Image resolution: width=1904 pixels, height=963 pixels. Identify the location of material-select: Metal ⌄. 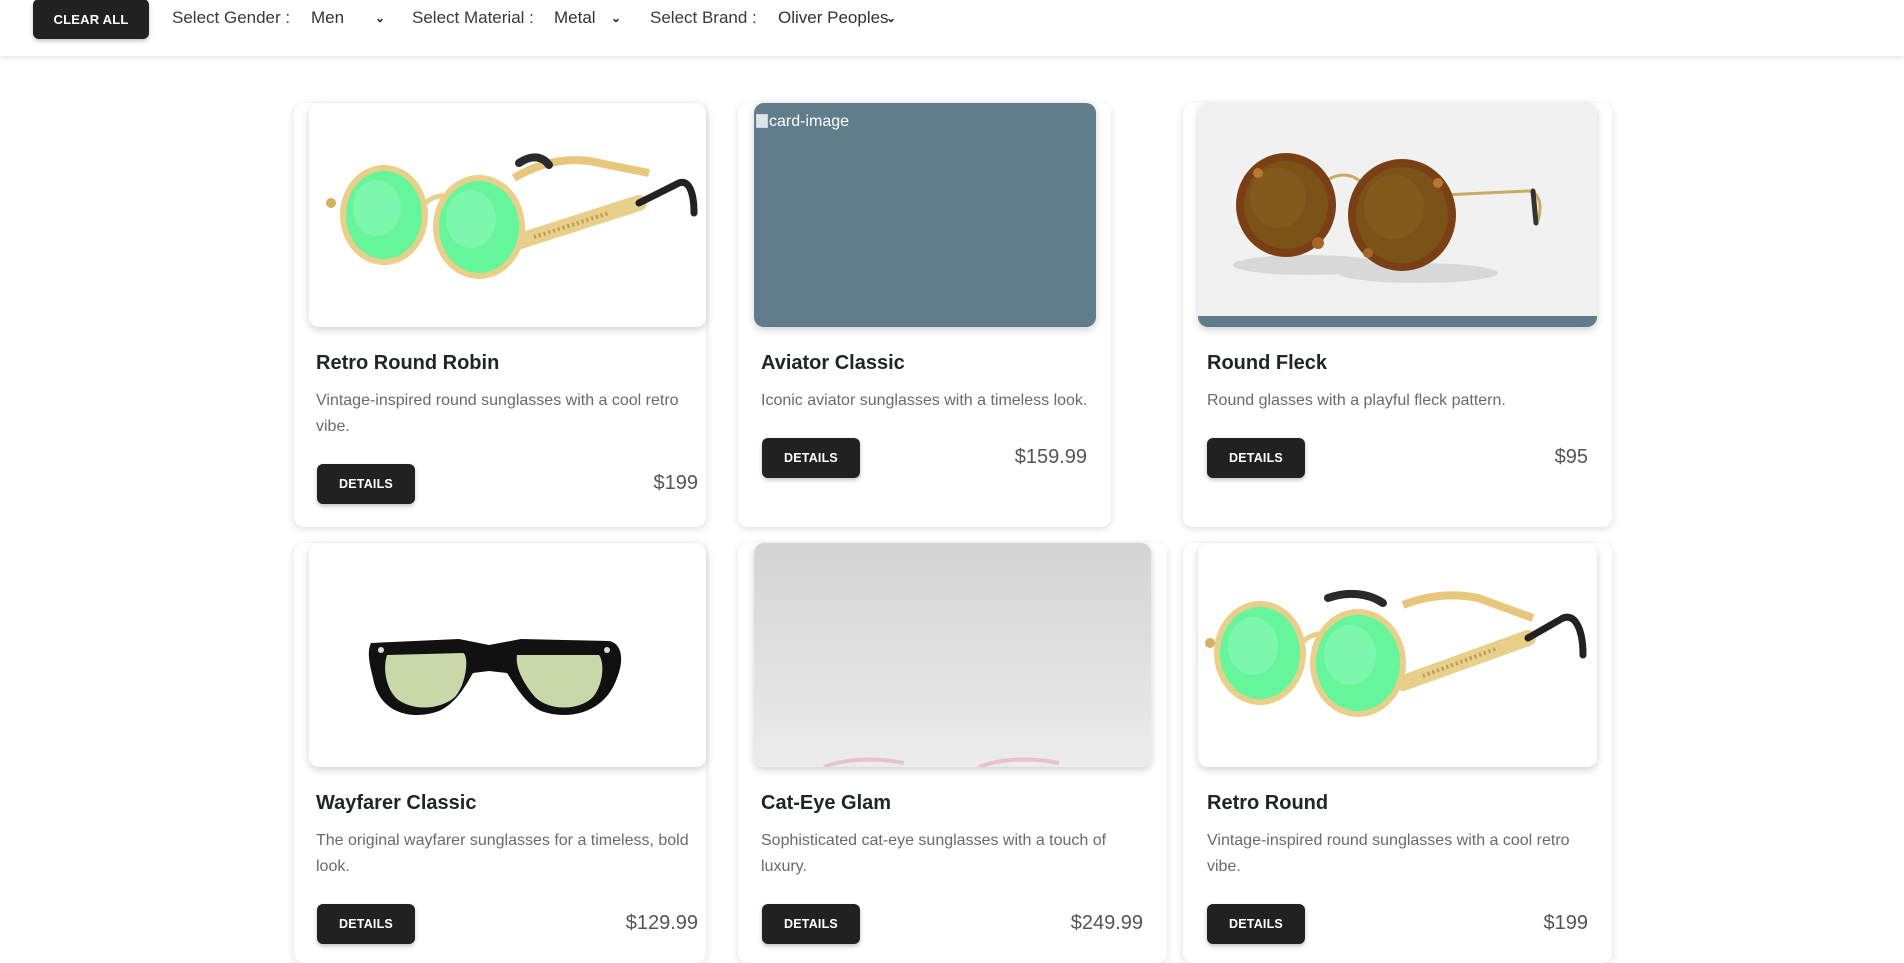
(589, 18).